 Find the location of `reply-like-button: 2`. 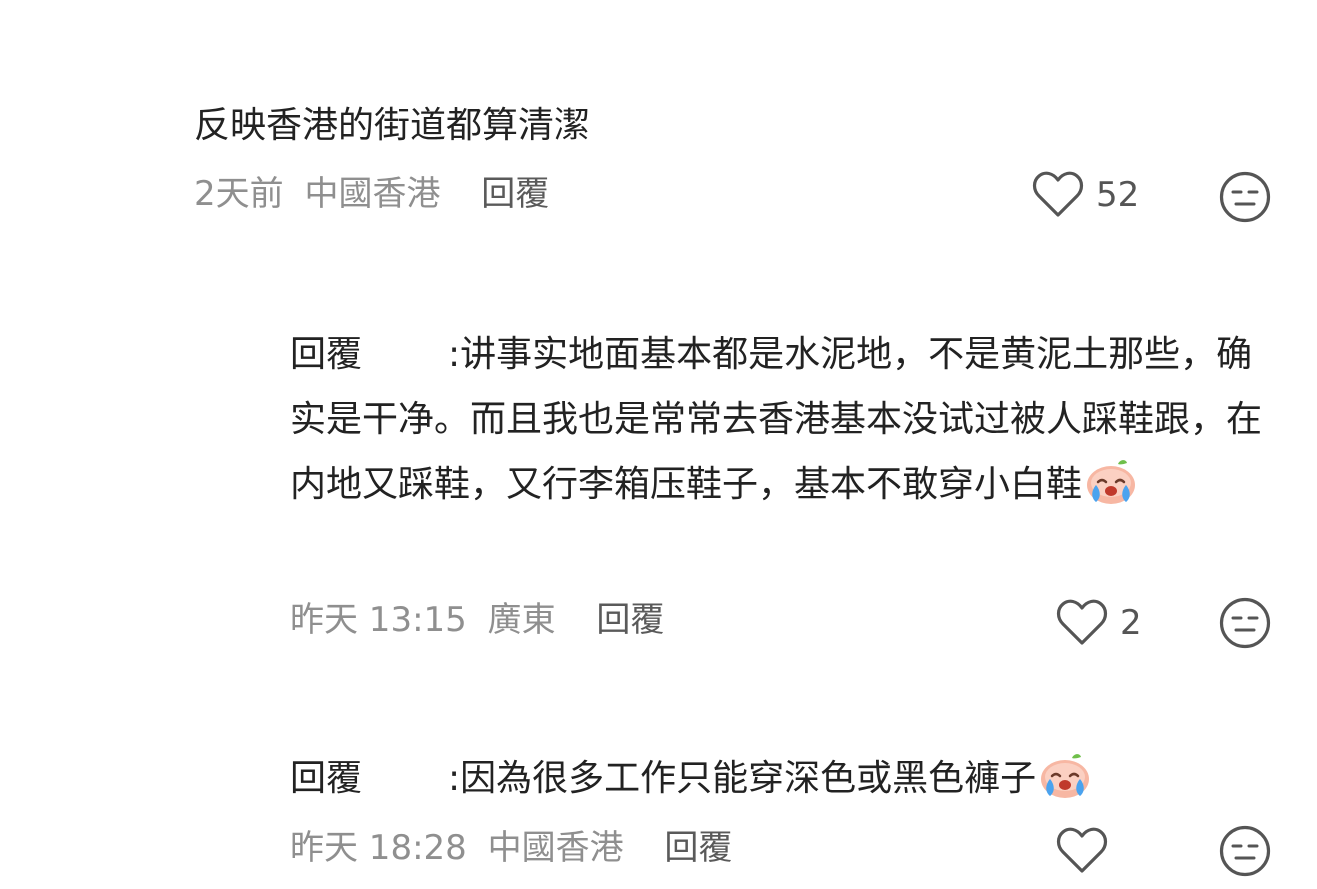

reply-like-button: 2 is located at coordinates (1099, 623).